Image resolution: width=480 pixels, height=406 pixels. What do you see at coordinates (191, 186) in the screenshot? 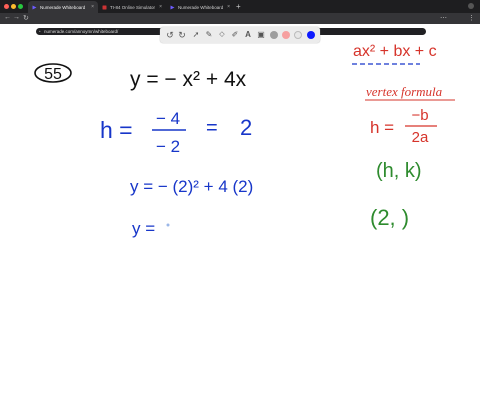
I see `substitution: y = − (2)² + 4 (2)` at bounding box center [191, 186].